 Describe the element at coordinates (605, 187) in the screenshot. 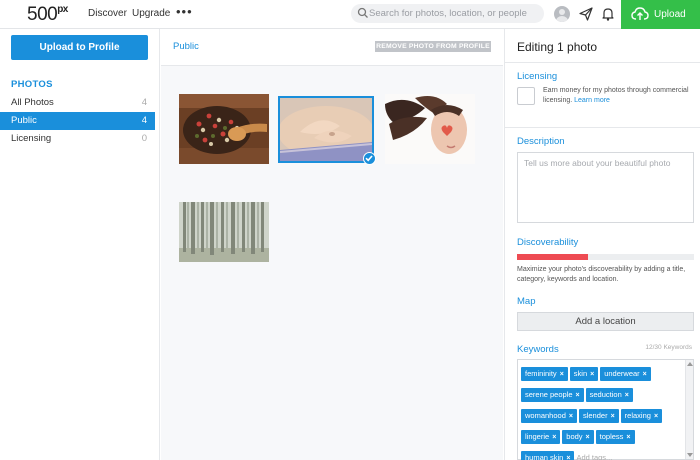

I see `description-field` at that location.